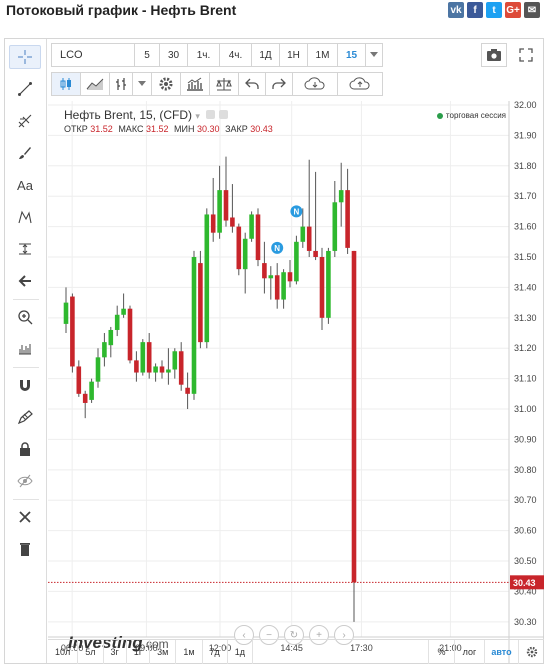  Describe the element at coordinates (173, 55) in the screenshot. I see `interval-30: 30` at that location.